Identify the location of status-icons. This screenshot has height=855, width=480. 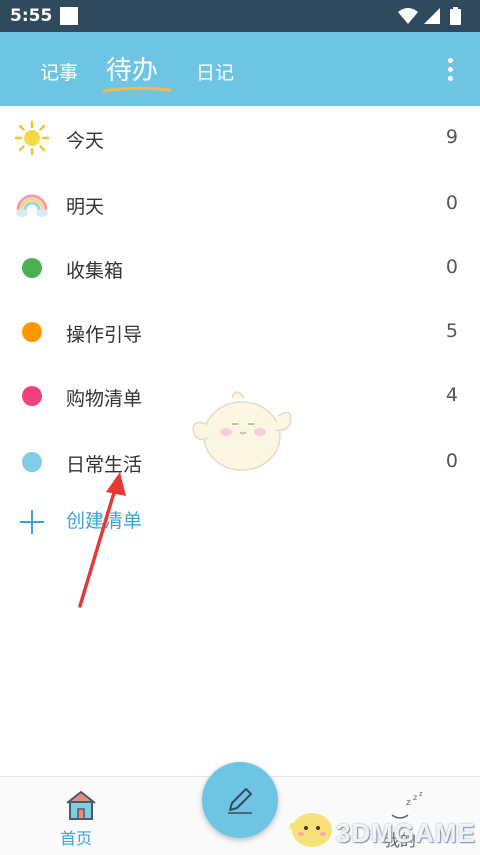
(429, 16).